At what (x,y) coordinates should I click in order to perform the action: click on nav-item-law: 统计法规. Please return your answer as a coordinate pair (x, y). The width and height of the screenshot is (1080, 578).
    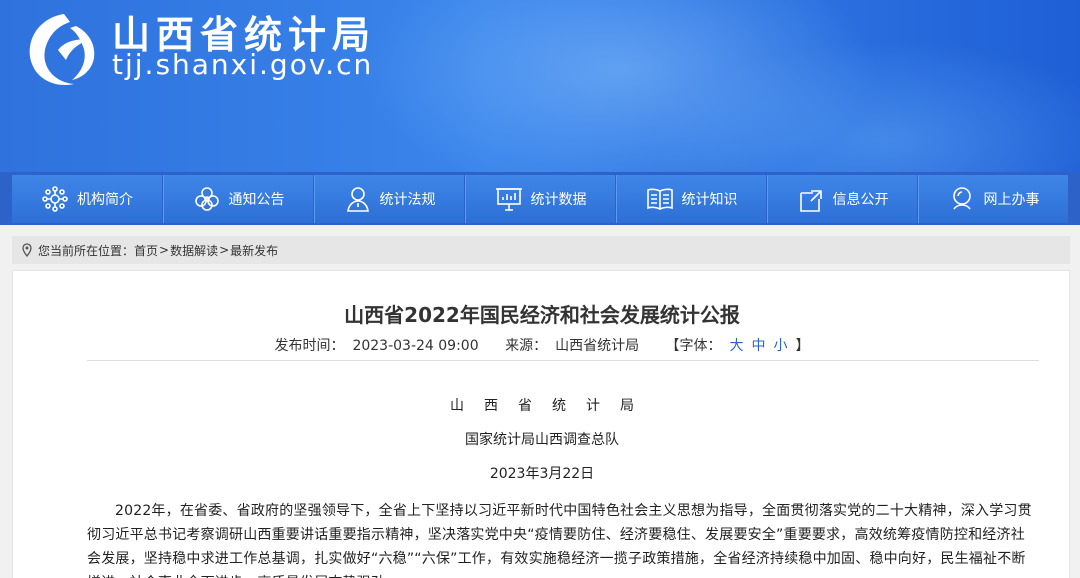
    Looking at the image, I should click on (389, 199).